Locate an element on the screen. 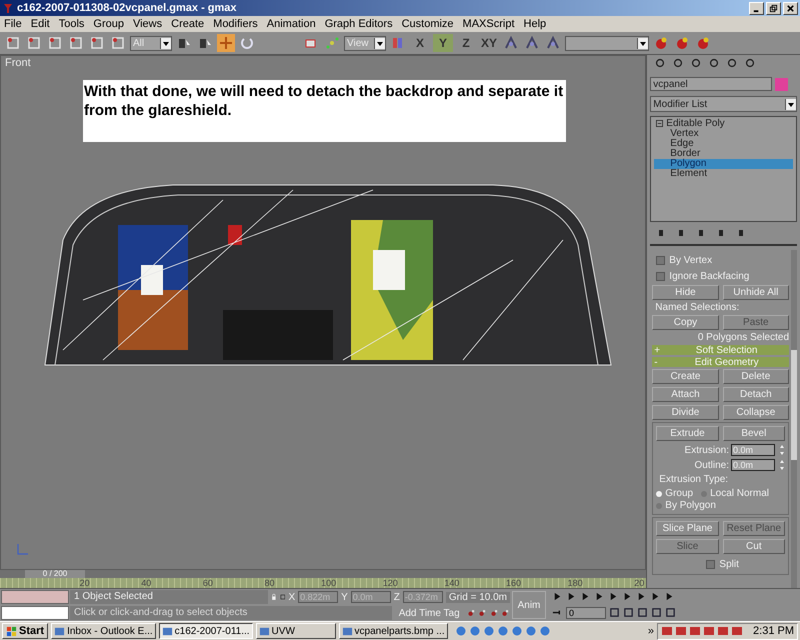  checkbox-label: By Vertex is located at coordinates (690, 260).